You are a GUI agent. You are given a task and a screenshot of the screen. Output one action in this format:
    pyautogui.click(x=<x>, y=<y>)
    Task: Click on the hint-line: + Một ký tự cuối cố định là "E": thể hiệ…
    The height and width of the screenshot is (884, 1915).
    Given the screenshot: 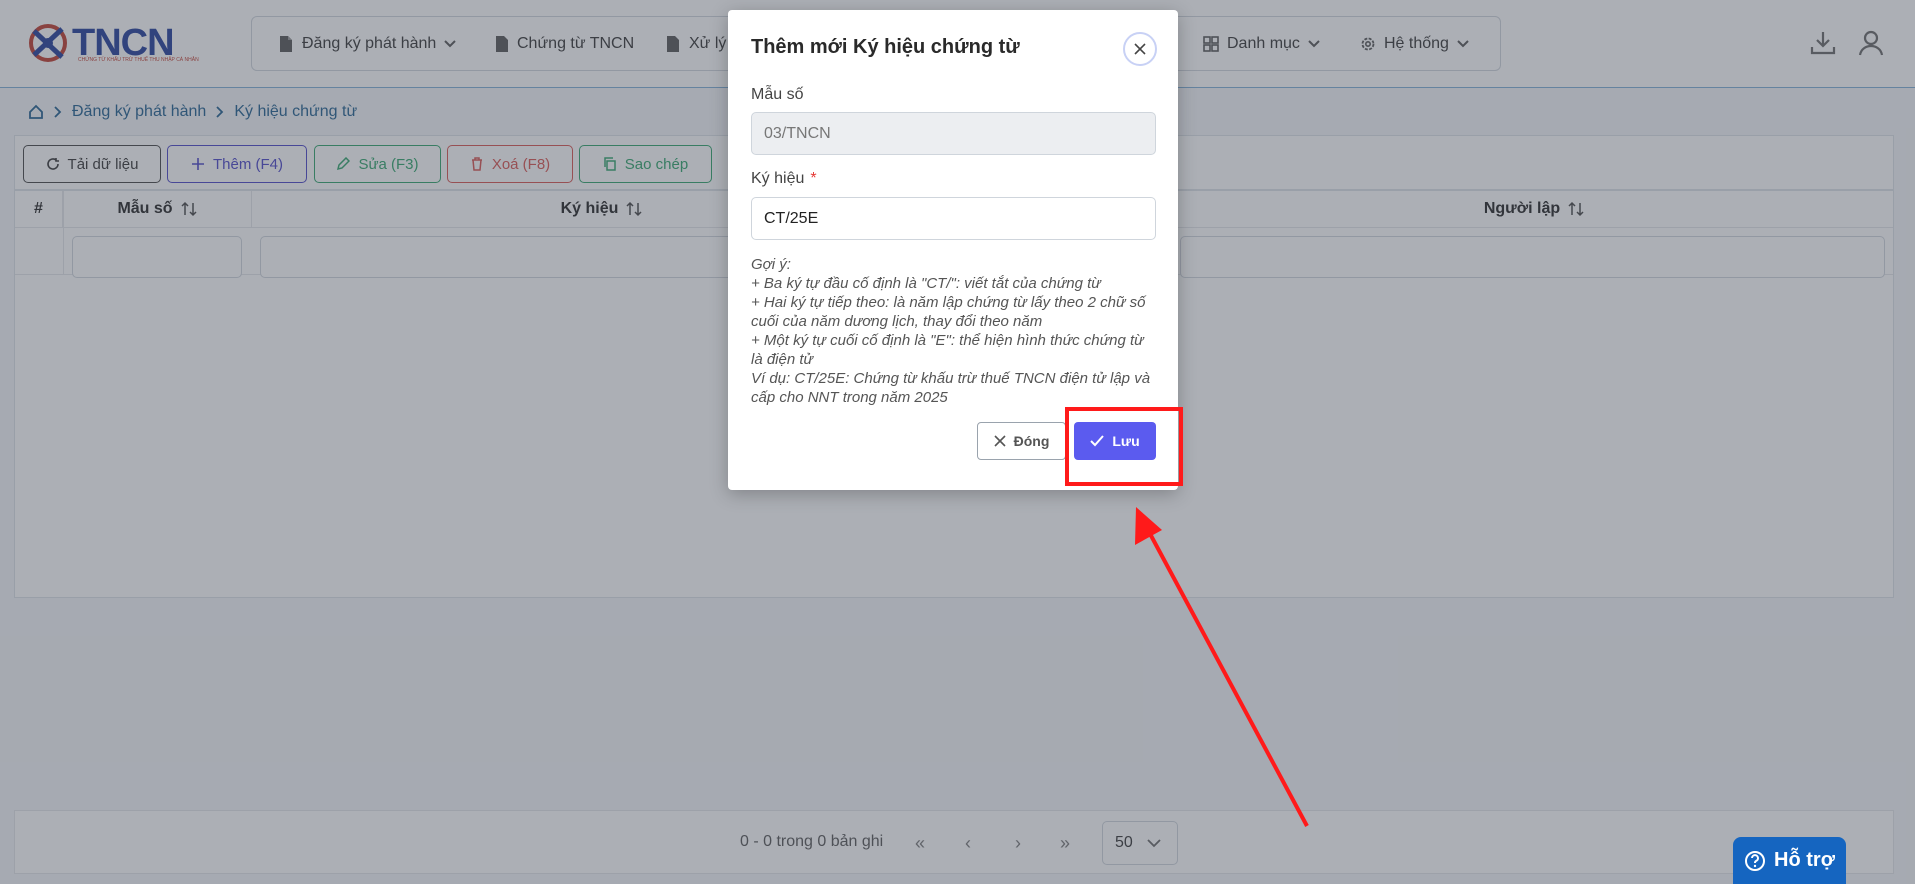 What is the action you would take?
    pyautogui.click(x=947, y=350)
    